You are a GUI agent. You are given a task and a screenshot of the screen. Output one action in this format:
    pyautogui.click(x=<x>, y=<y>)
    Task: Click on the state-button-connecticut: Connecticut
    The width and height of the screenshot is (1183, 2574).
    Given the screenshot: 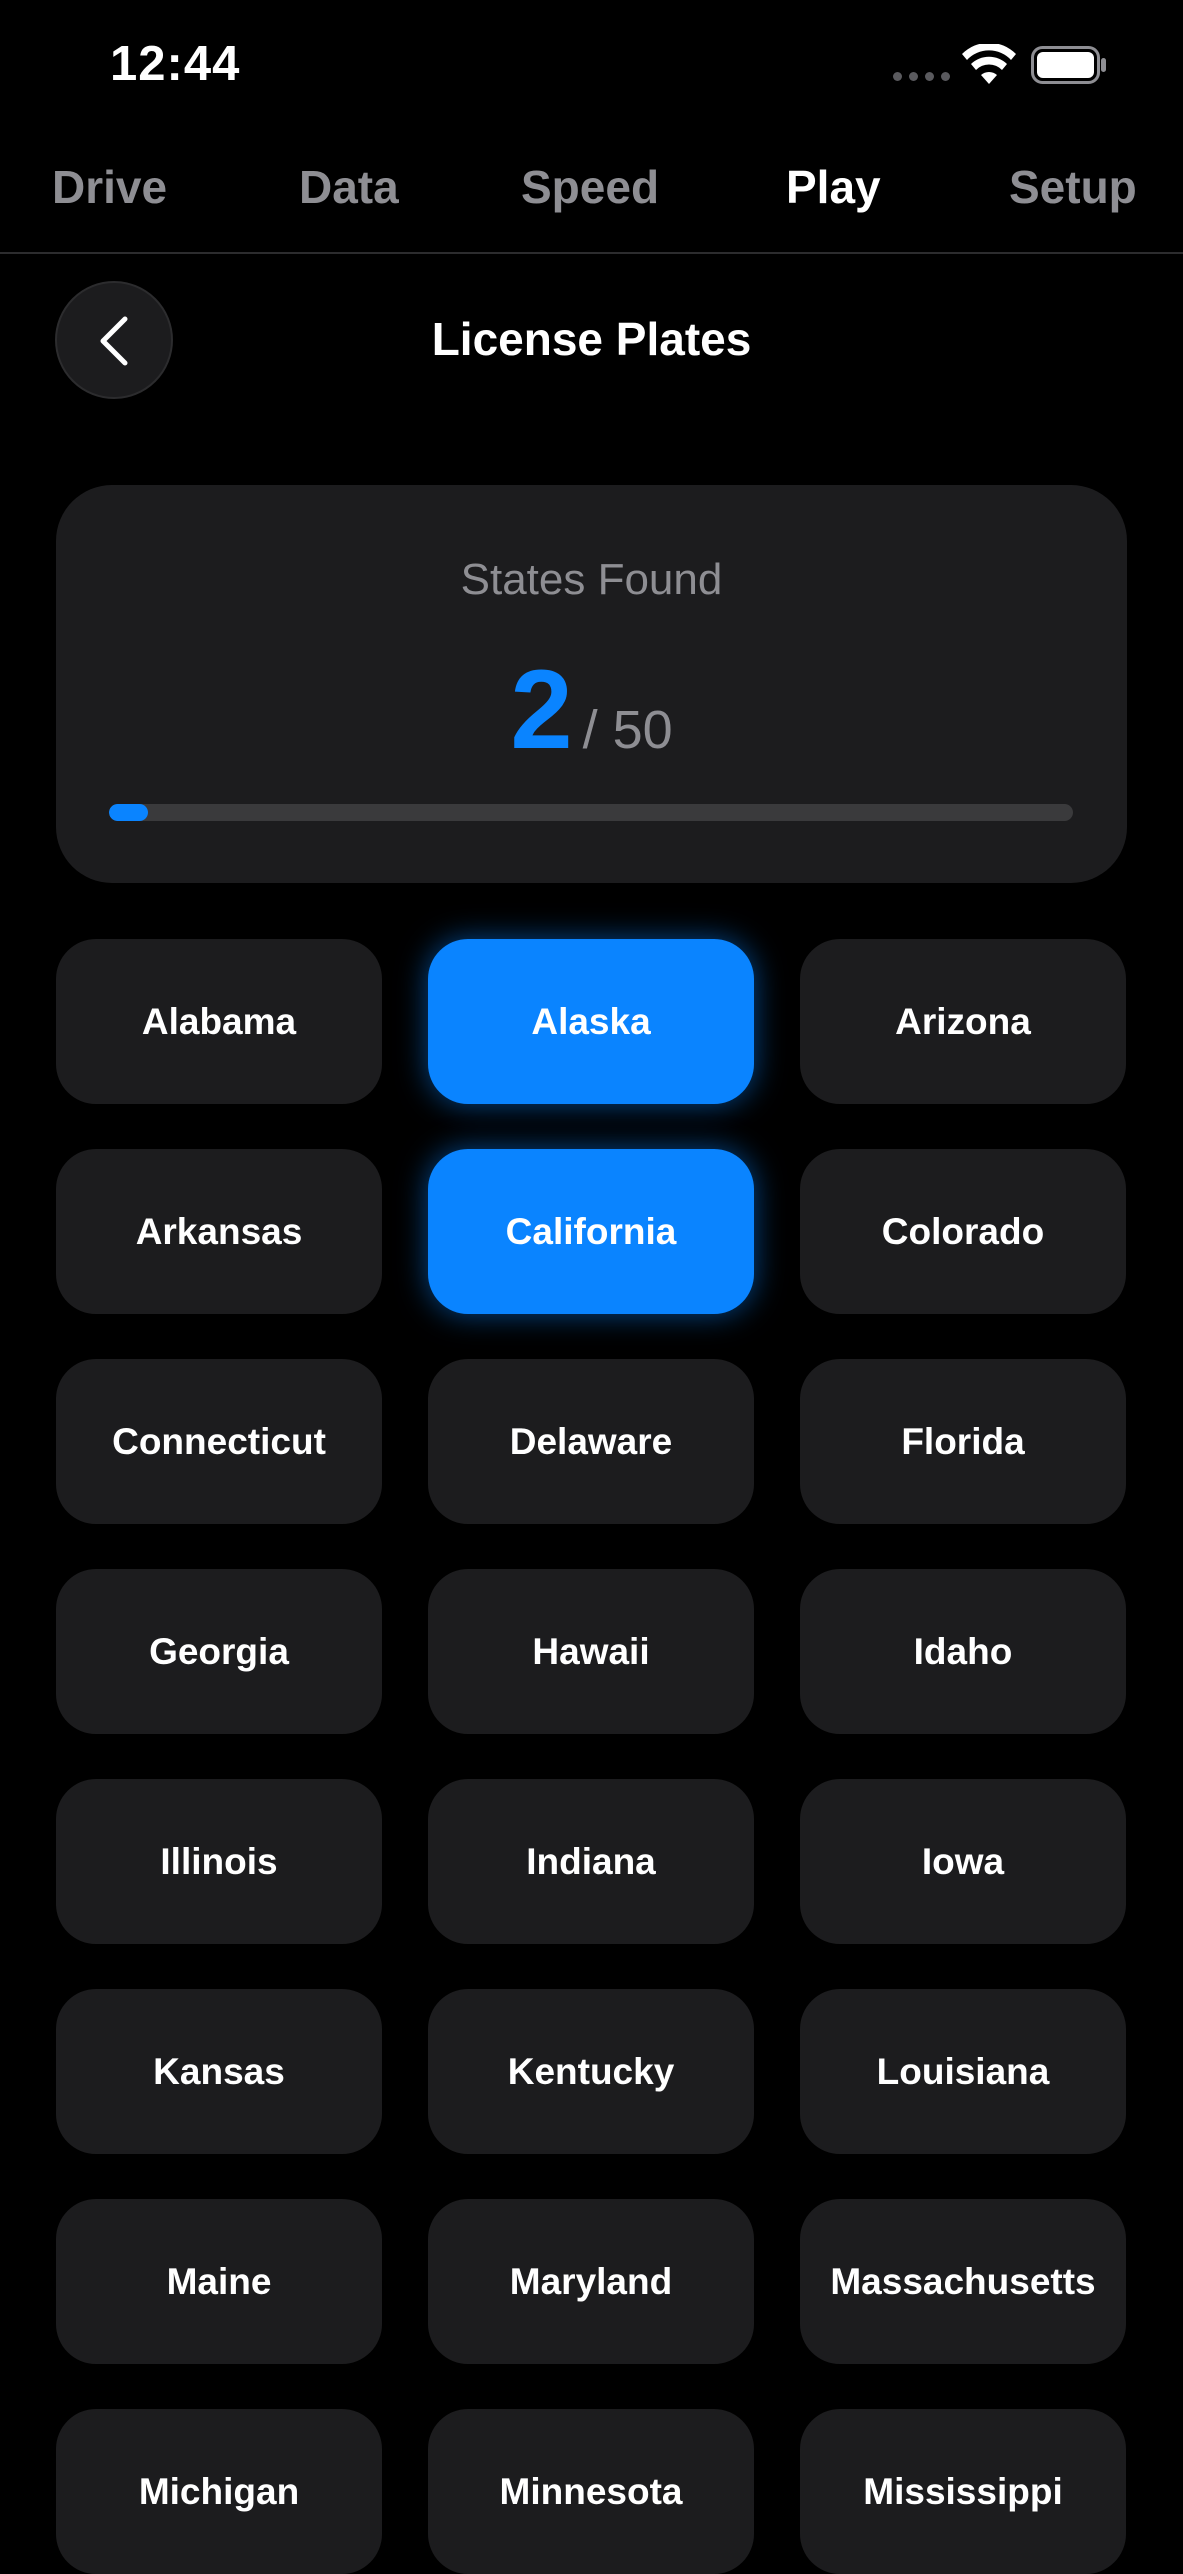 What is the action you would take?
    pyautogui.click(x=219, y=1441)
    